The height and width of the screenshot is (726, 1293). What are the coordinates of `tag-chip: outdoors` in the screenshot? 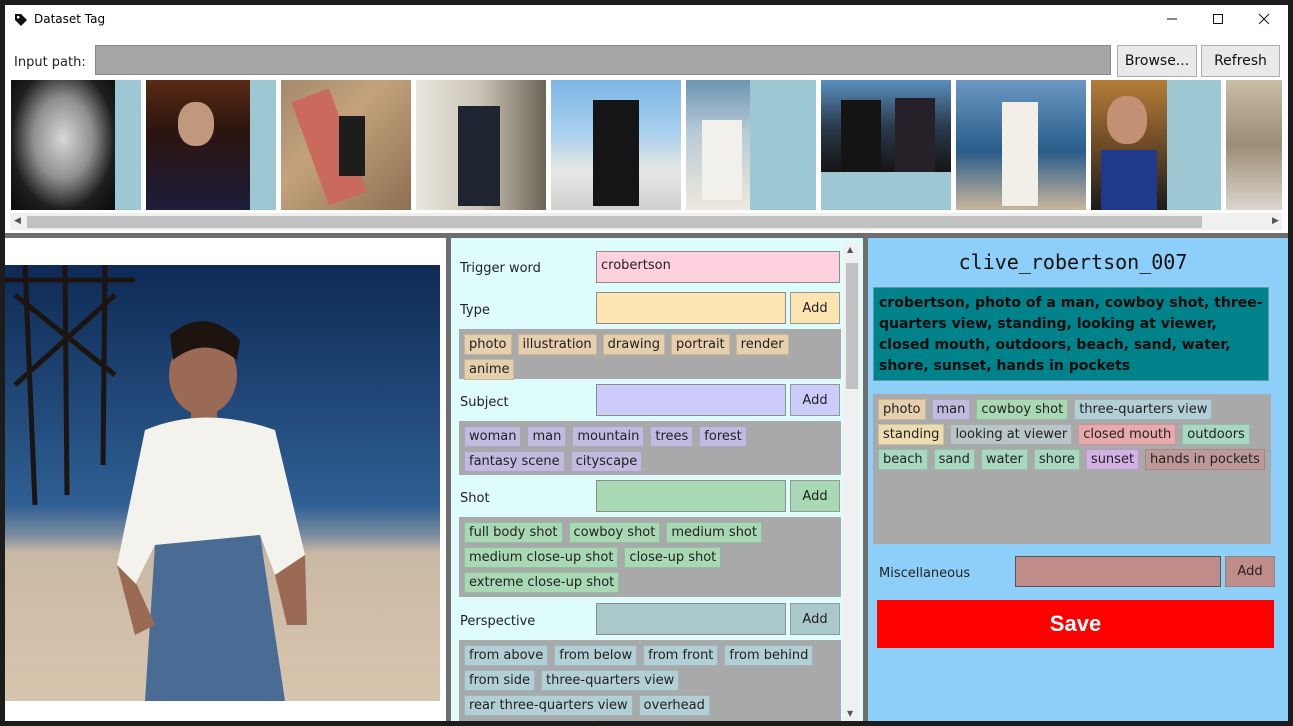 It's located at (1216, 434).